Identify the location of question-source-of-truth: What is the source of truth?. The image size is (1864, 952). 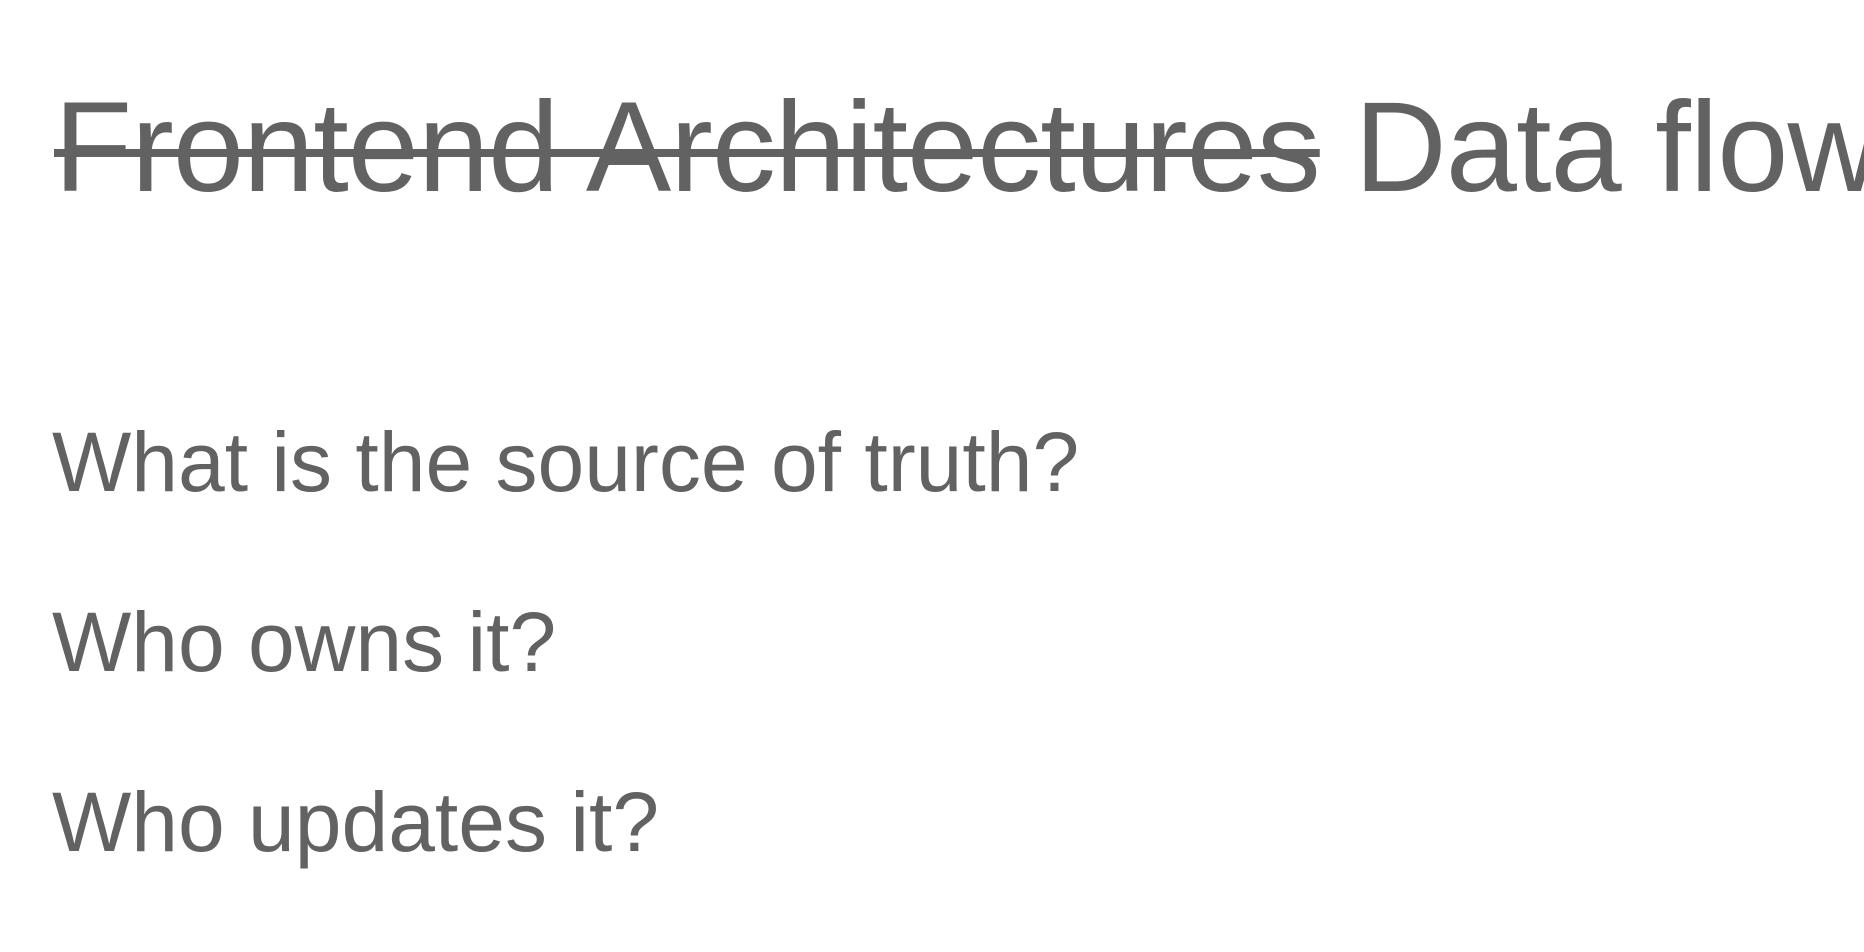
(566, 462).